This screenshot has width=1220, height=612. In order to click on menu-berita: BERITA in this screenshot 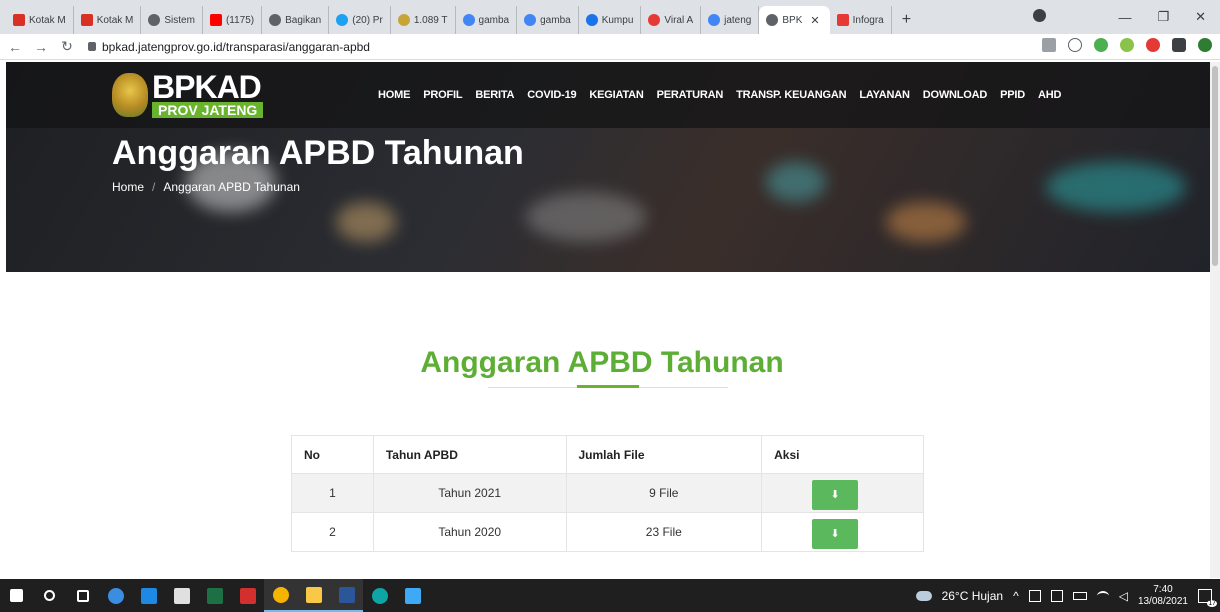, I will do `click(494, 95)`.